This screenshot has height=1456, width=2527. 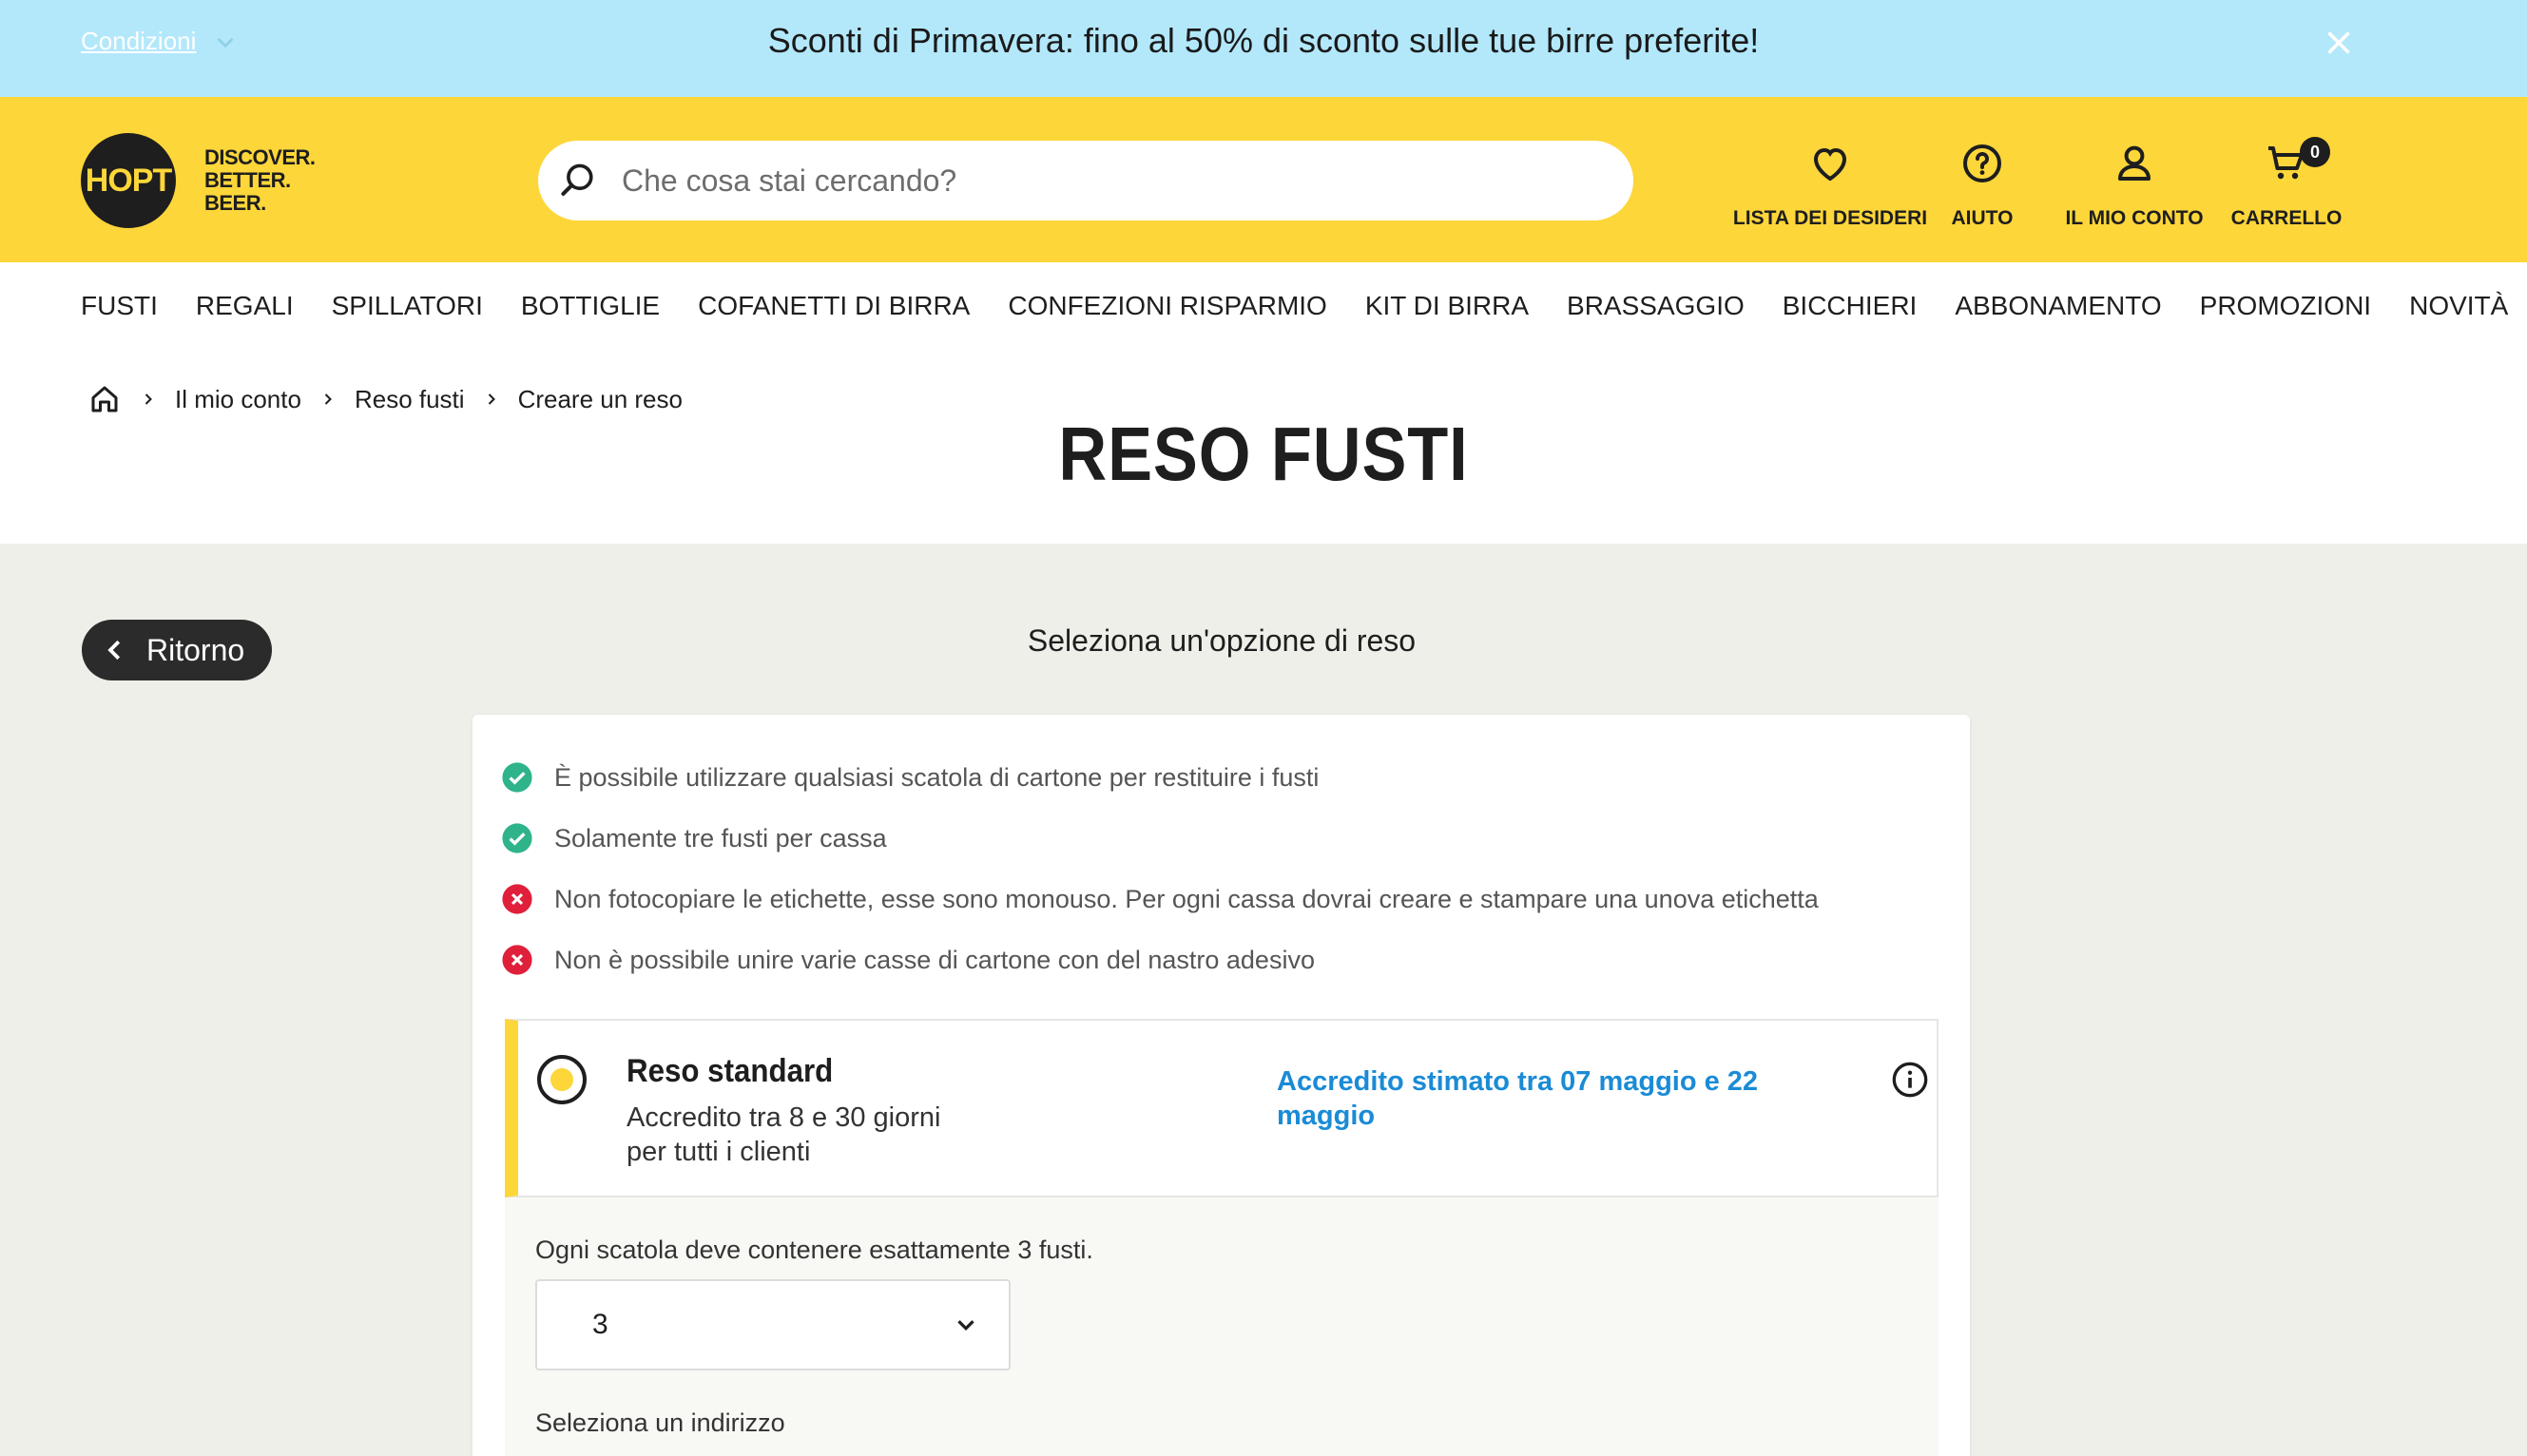 What do you see at coordinates (1982, 163) in the screenshot?
I see `help-icon` at bounding box center [1982, 163].